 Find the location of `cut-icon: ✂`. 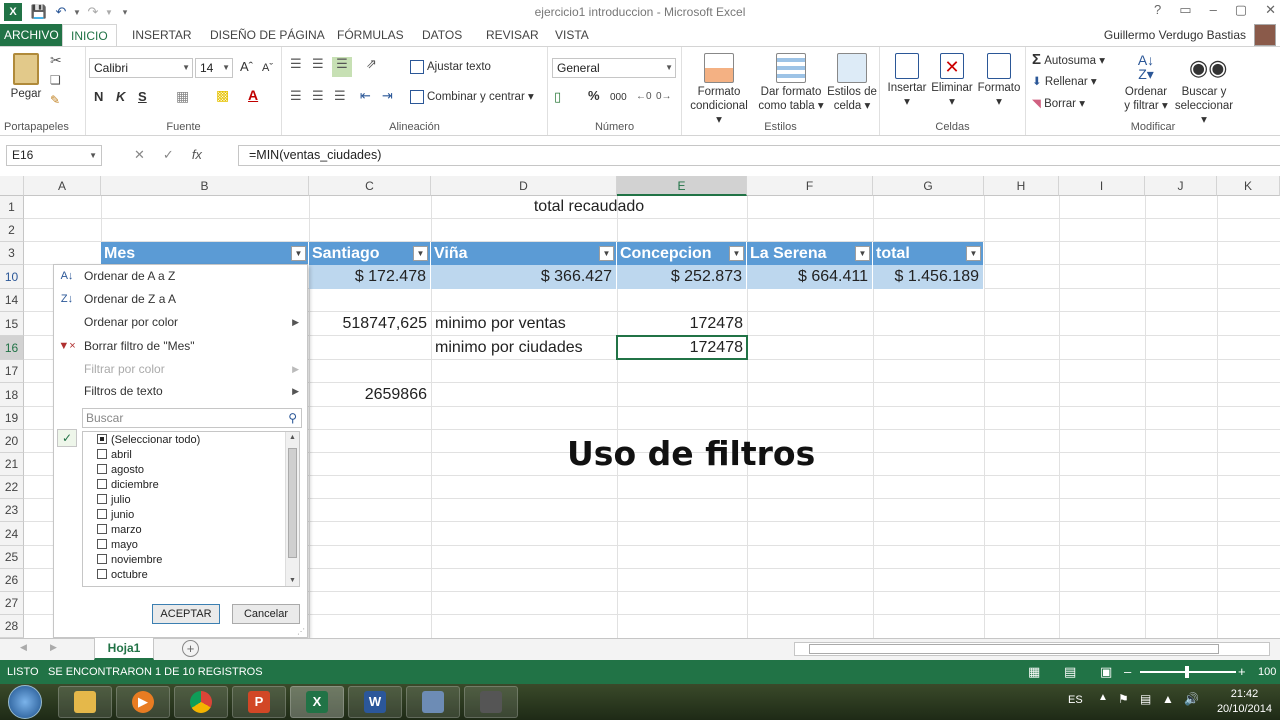

cut-icon: ✂ is located at coordinates (56, 60).